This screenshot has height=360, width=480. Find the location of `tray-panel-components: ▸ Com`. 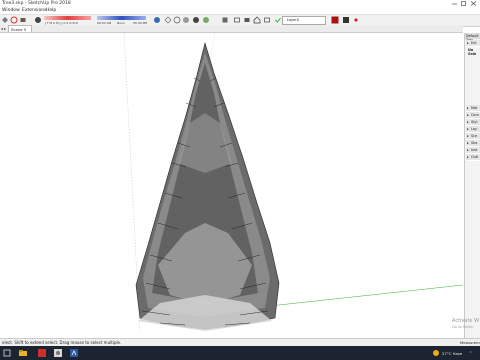

tray-panel-components: ▸ Com is located at coordinates (473, 115).